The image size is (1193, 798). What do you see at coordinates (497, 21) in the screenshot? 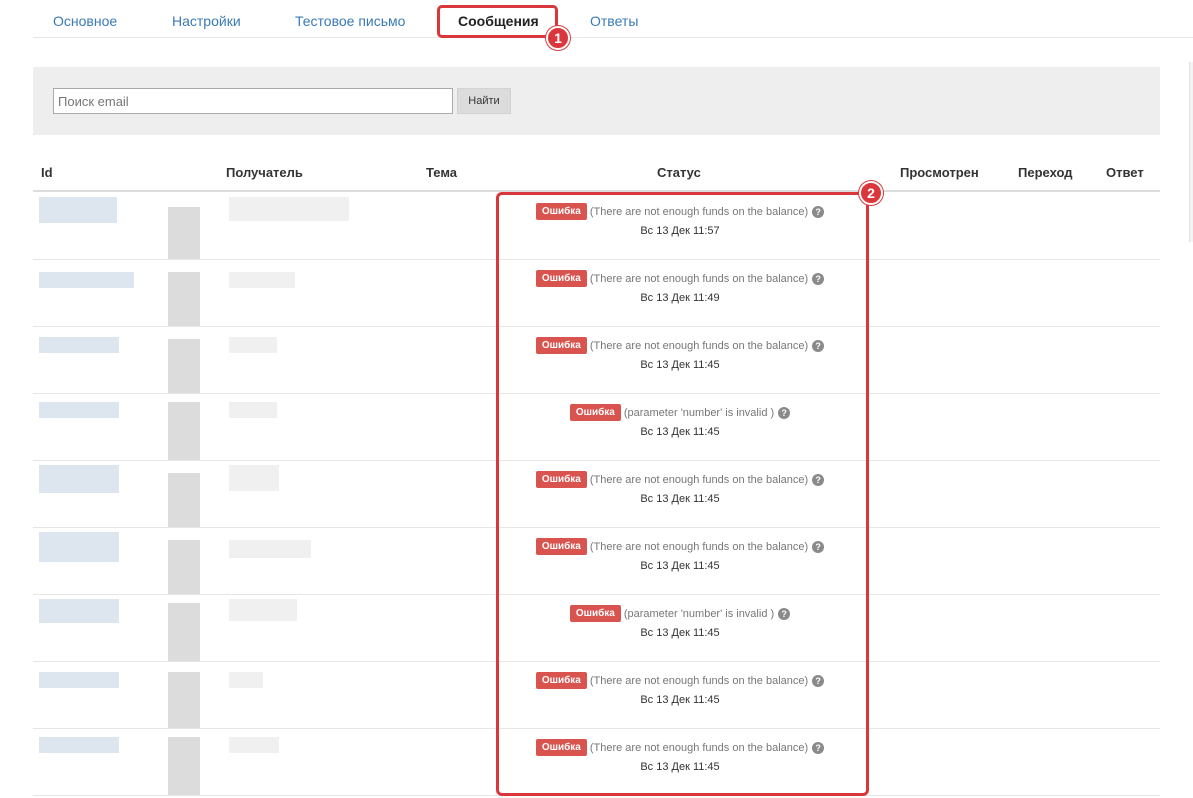
I see `annotation-highlight-messages-tab` at bounding box center [497, 21].